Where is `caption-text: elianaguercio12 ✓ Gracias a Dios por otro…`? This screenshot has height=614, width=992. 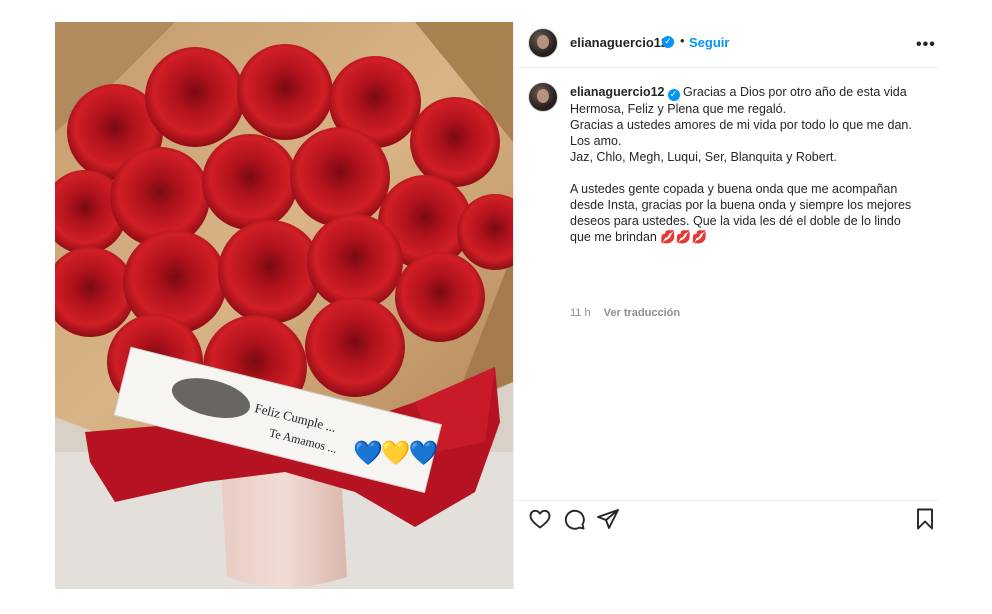
caption-text: elianaguercio12 ✓ Gracias a Dios por otro… is located at coordinates (747, 164).